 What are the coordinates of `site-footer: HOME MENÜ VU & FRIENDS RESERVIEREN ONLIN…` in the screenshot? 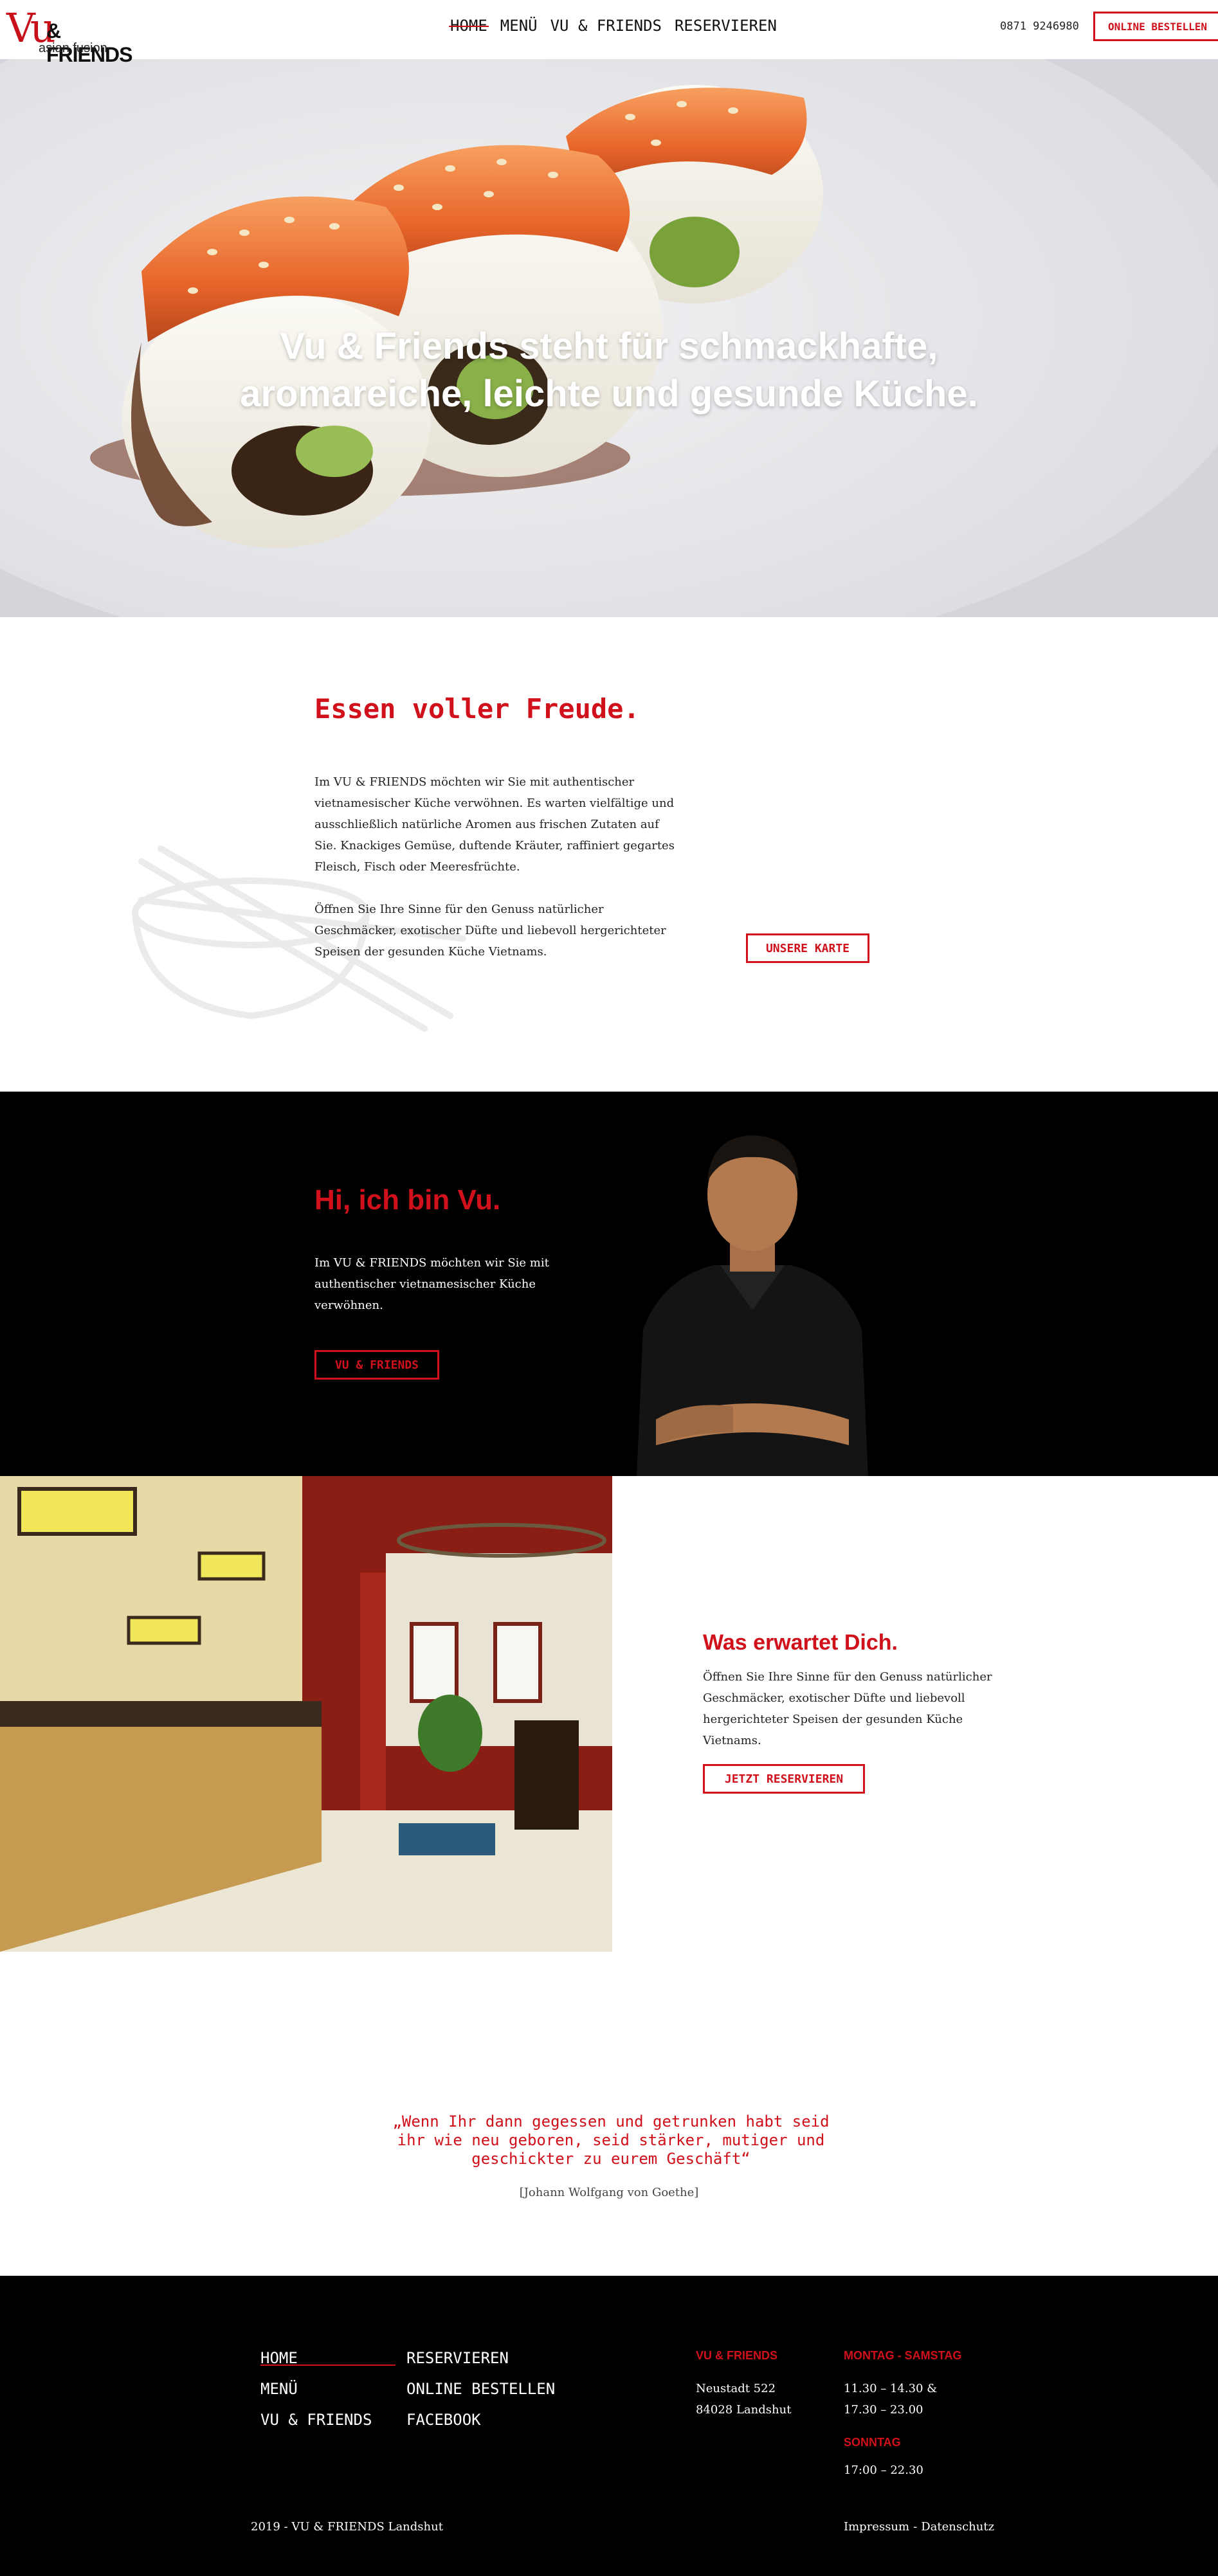 It's located at (609, 2426).